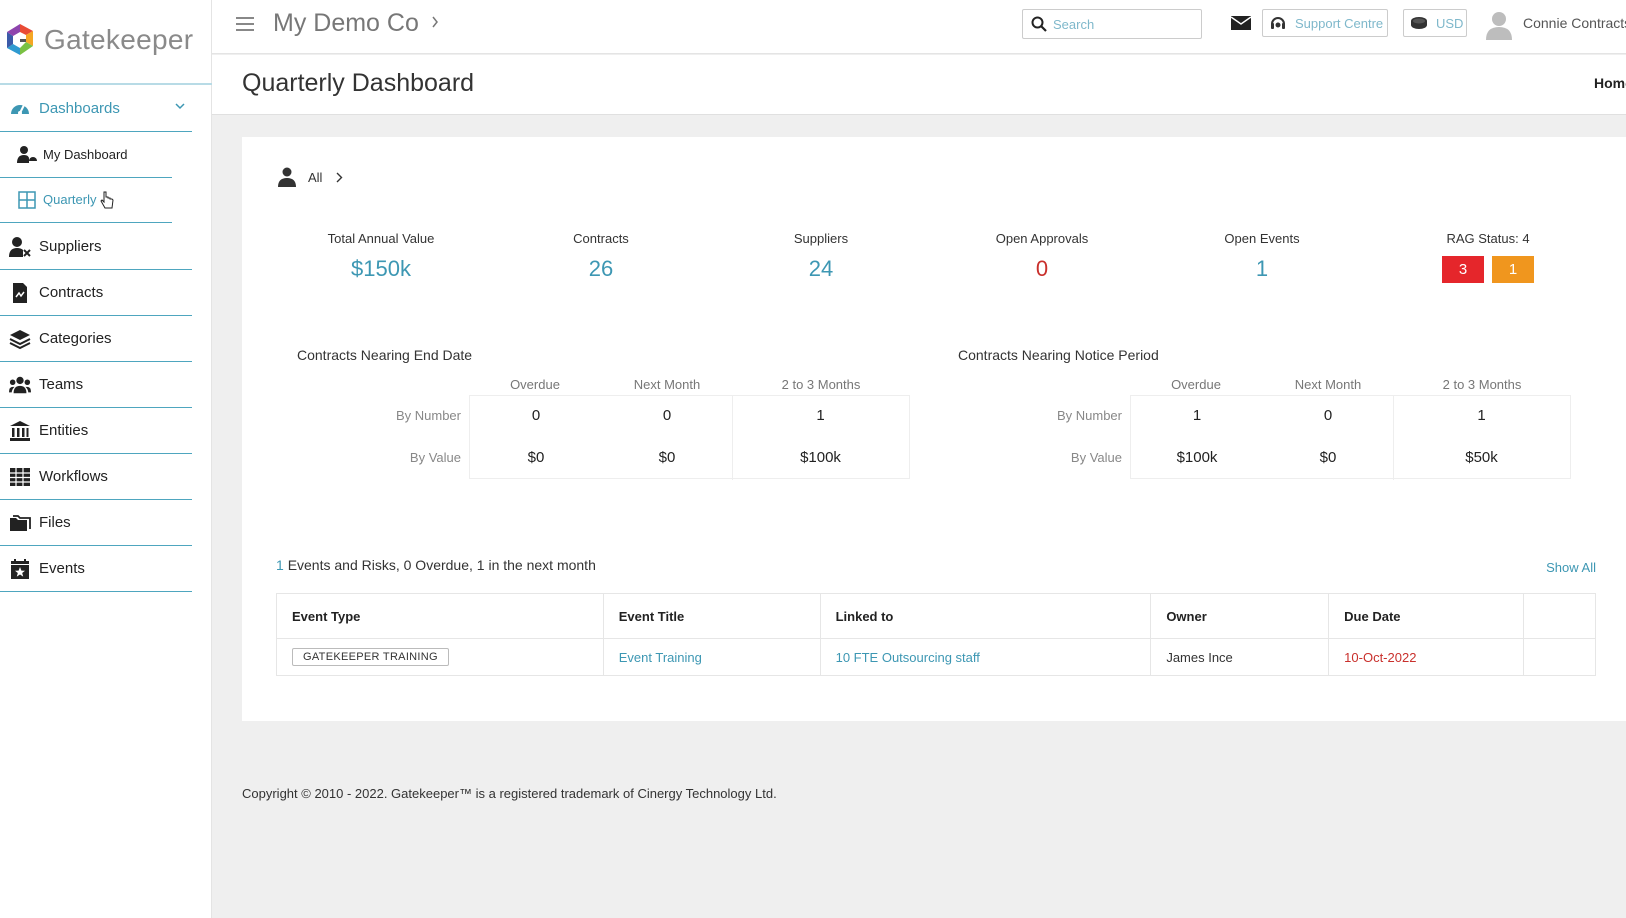  What do you see at coordinates (1123, 24) in the screenshot?
I see `search-input` at bounding box center [1123, 24].